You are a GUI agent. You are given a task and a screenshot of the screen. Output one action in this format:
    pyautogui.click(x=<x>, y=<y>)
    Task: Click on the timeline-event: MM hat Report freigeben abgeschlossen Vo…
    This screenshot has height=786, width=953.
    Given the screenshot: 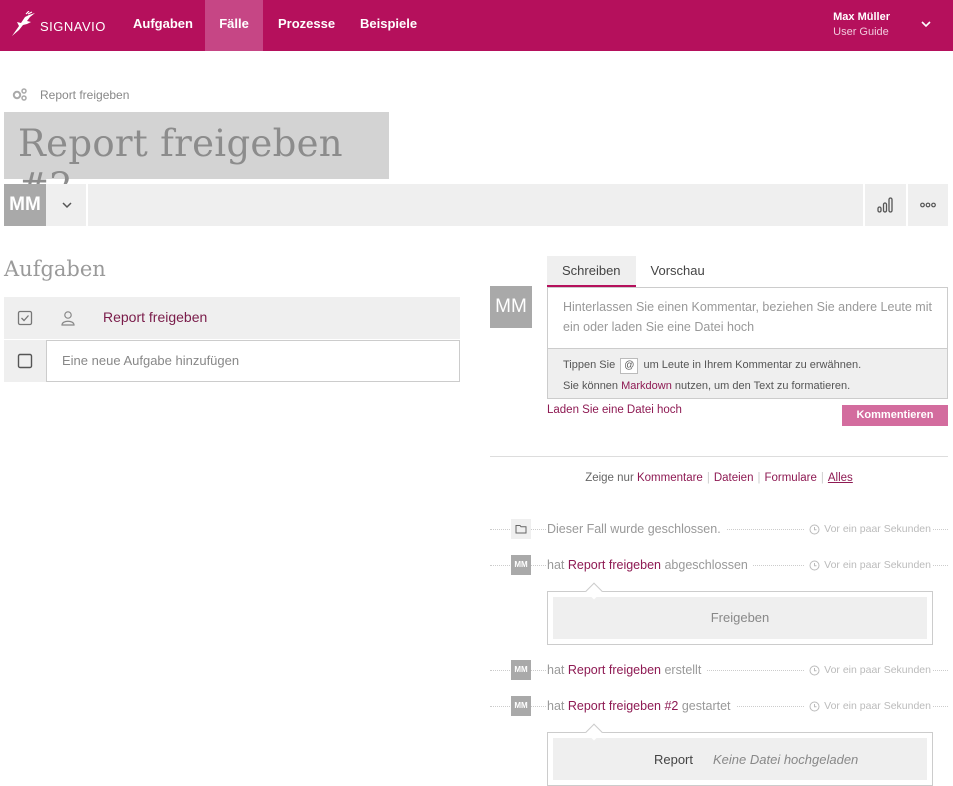 What is the action you would take?
    pyautogui.click(x=719, y=565)
    